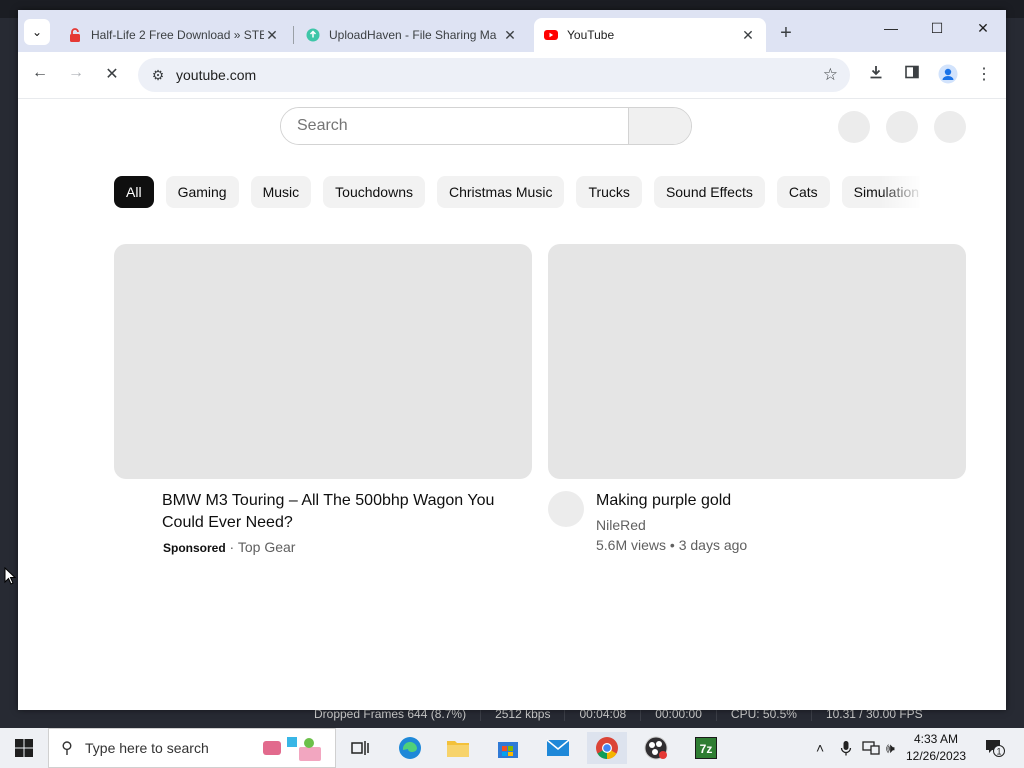 The image size is (1024, 768). I want to click on file-explorer-icon, so click(458, 748).